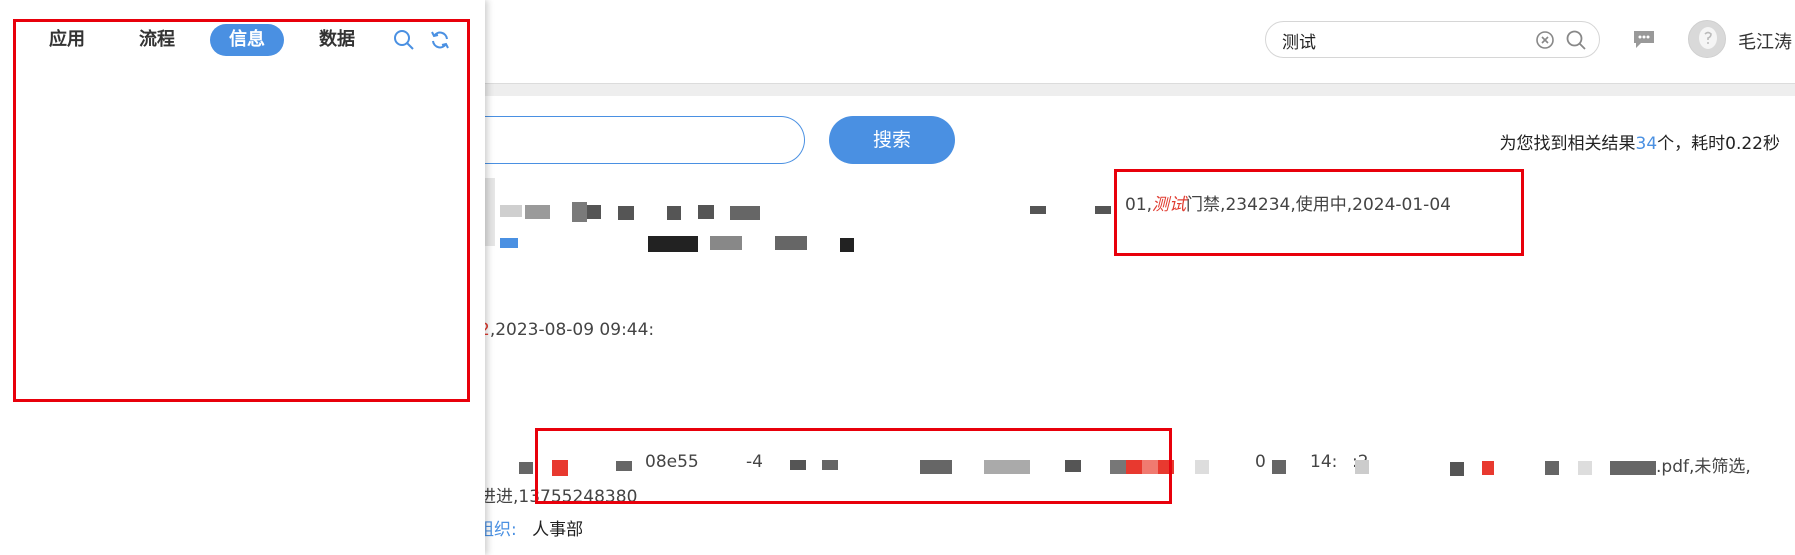 The width and height of the screenshot is (1795, 555). Describe the element at coordinates (1718, 144) in the screenshot. I see `stats-suffix: 个，耗时0.22秒` at that location.